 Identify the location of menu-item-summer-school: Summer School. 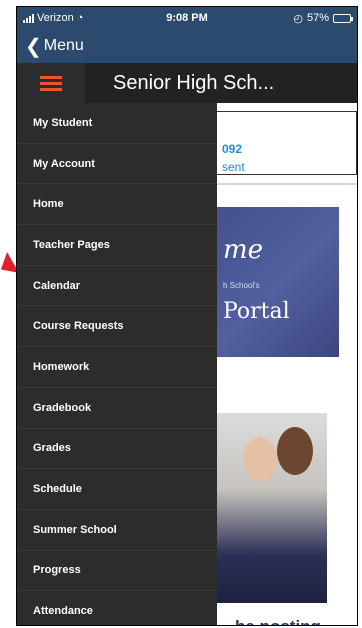
(117, 530).